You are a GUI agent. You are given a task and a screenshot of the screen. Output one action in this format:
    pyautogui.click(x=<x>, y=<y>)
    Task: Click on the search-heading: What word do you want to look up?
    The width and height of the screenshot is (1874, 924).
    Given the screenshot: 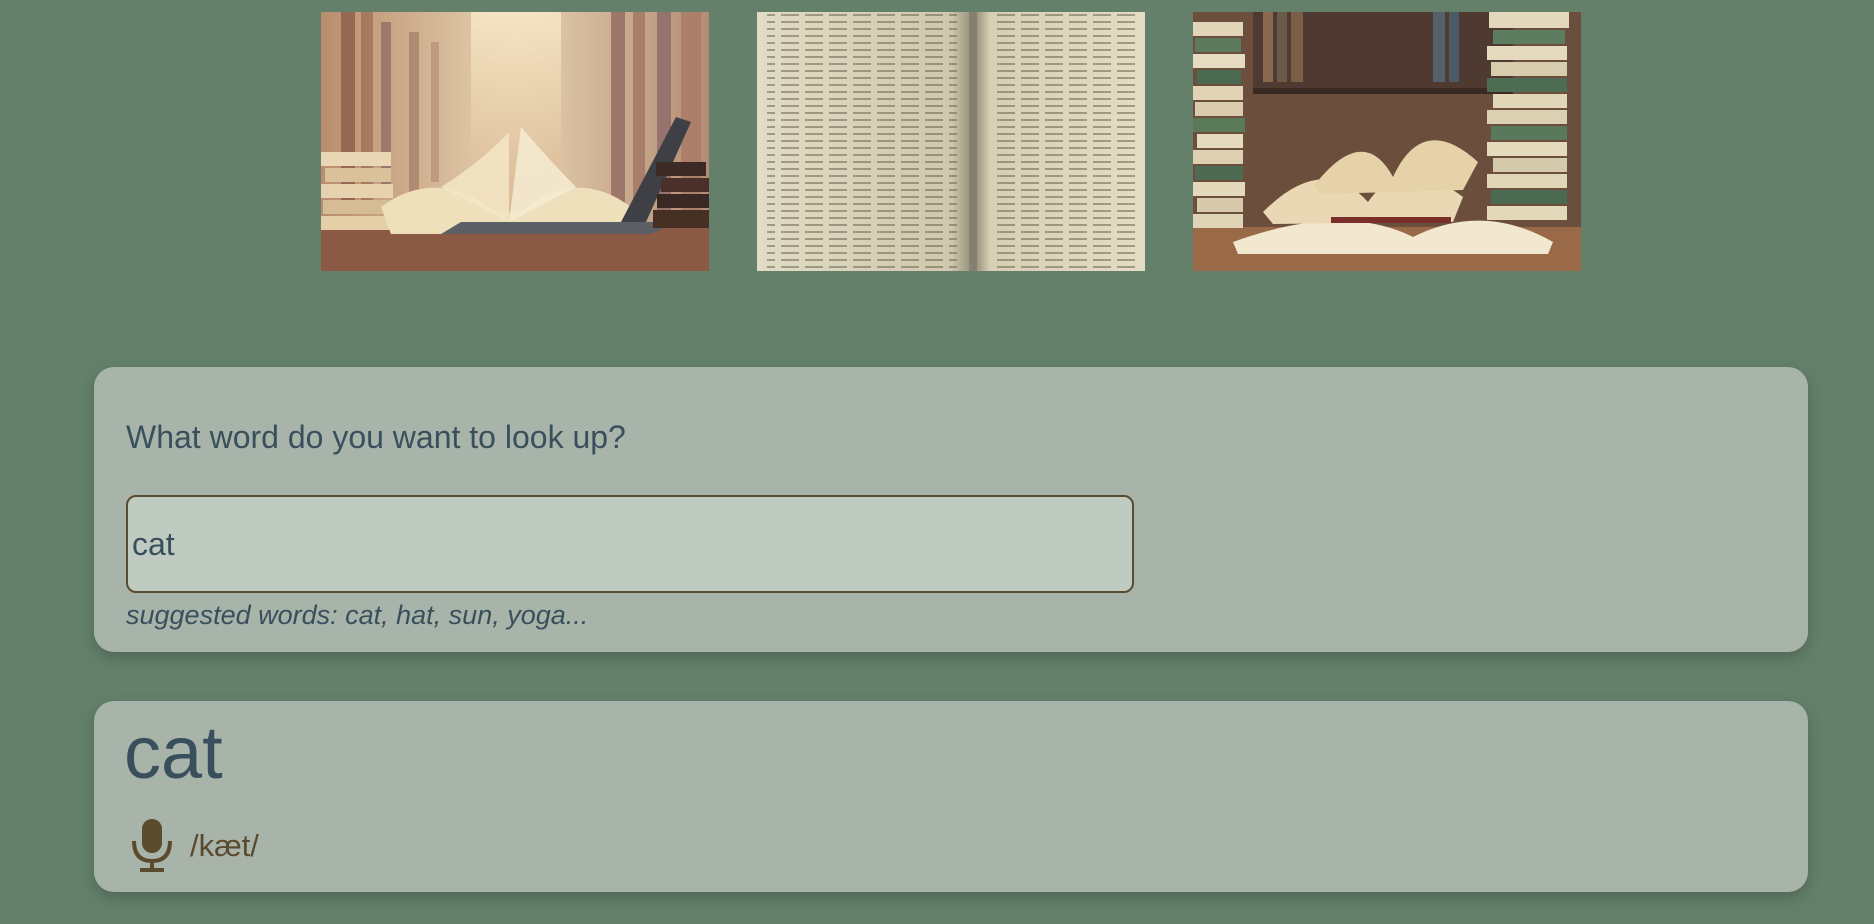 What is the action you would take?
    pyautogui.click(x=376, y=437)
    